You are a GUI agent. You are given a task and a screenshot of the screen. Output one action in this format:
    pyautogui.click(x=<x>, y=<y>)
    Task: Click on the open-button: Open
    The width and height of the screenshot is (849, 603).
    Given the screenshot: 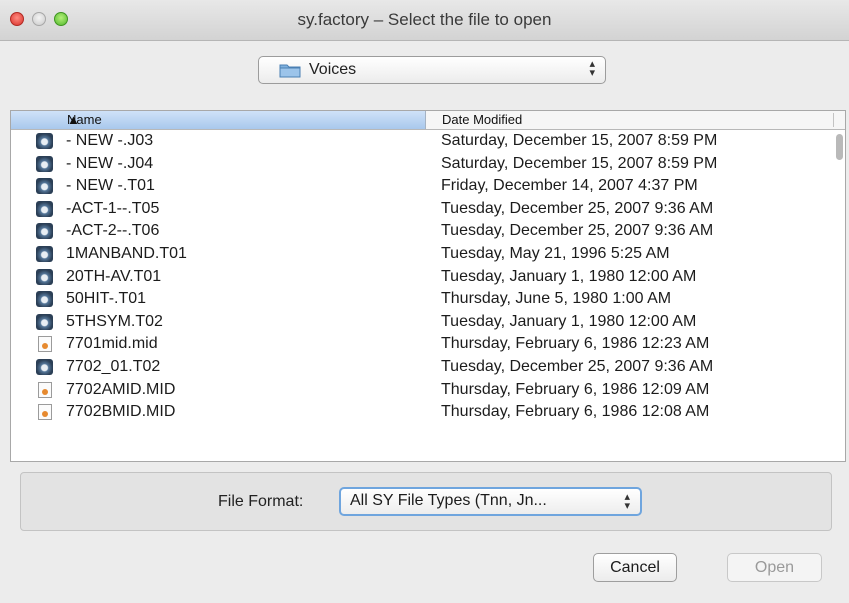 What is the action you would take?
    pyautogui.click(x=774, y=567)
    